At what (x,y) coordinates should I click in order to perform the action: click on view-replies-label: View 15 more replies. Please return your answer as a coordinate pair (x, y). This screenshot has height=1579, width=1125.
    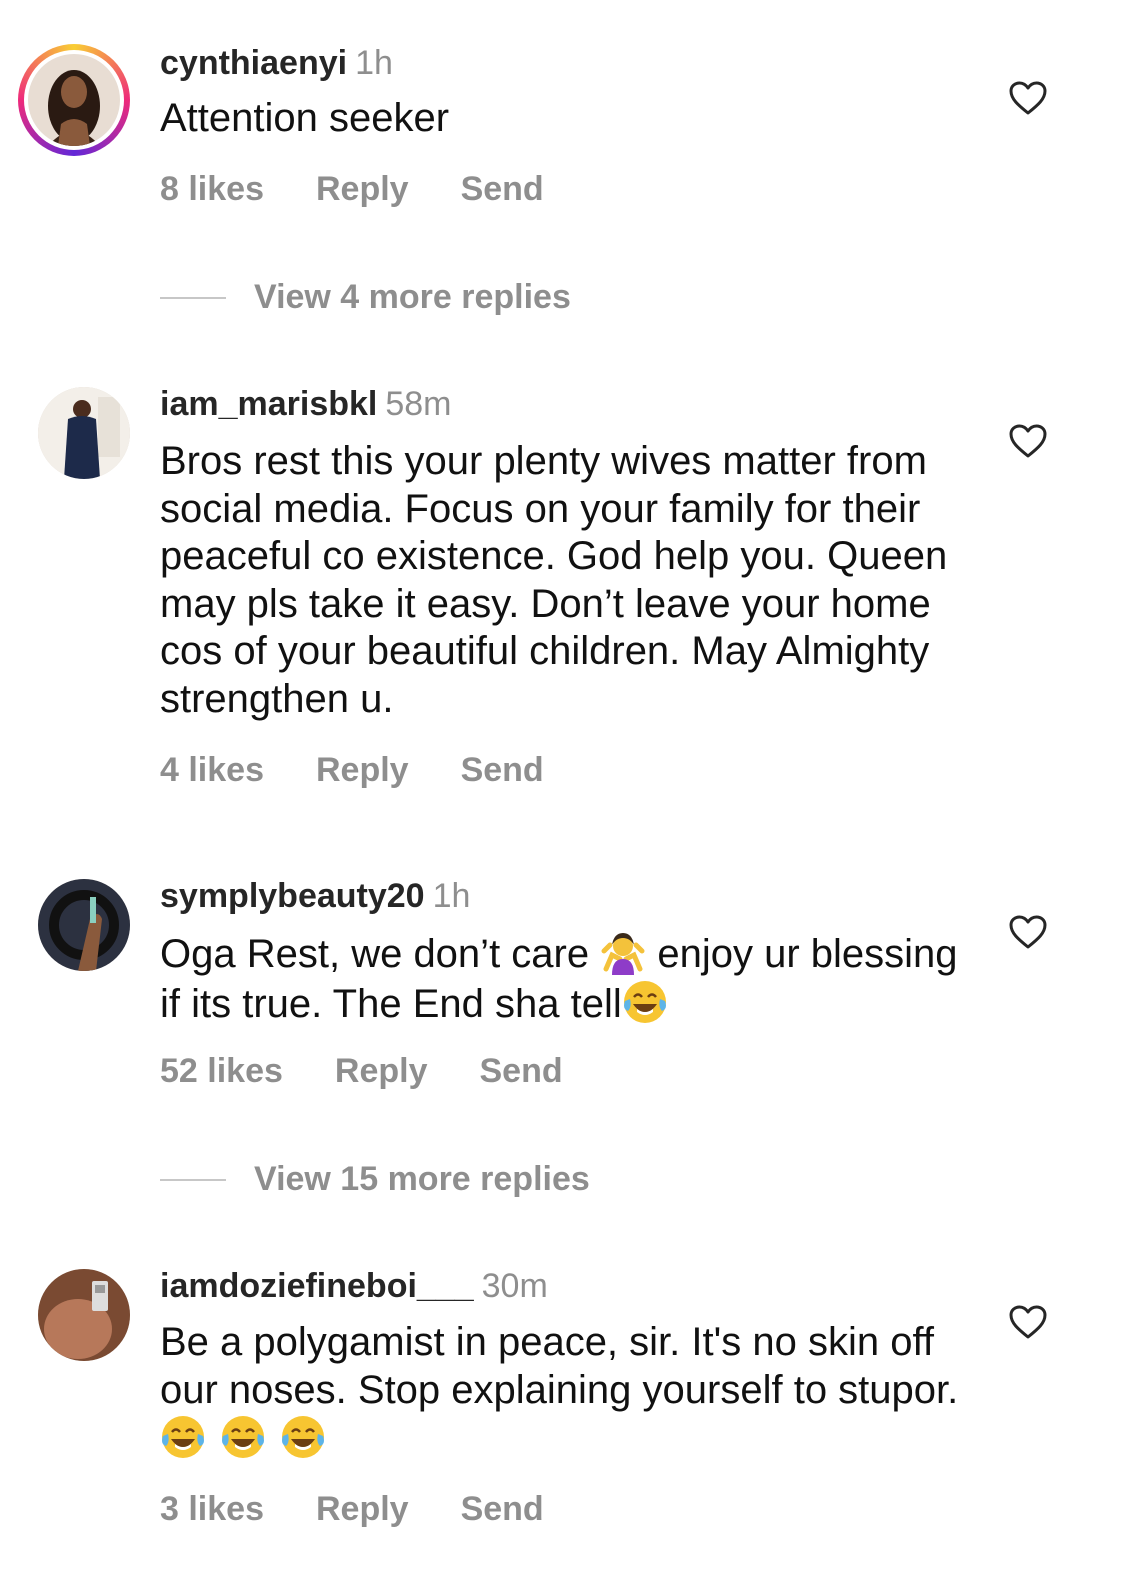
    Looking at the image, I should click on (422, 1179).